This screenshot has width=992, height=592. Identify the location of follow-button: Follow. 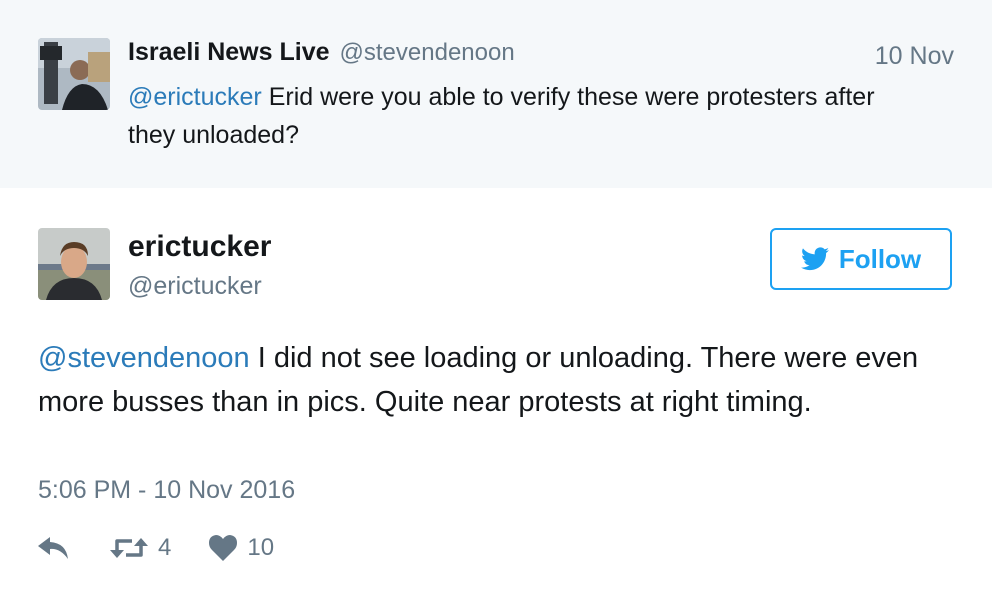
(861, 259).